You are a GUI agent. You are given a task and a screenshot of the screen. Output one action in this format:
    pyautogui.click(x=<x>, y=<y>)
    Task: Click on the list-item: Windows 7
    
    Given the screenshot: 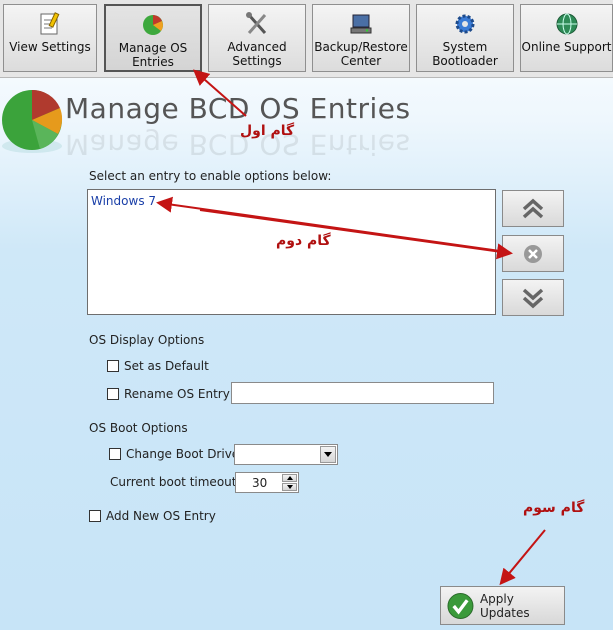 What is the action you would take?
    pyautogui.click(x=123, y=201)
    